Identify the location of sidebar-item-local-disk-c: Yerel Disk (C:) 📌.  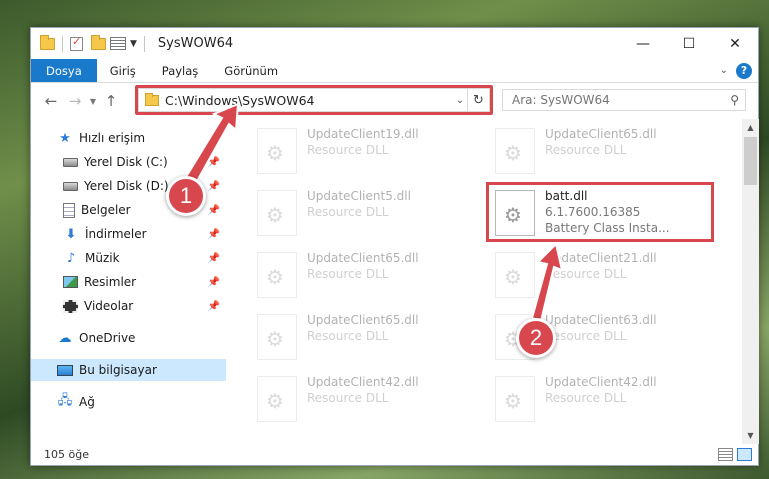
(128, 162).